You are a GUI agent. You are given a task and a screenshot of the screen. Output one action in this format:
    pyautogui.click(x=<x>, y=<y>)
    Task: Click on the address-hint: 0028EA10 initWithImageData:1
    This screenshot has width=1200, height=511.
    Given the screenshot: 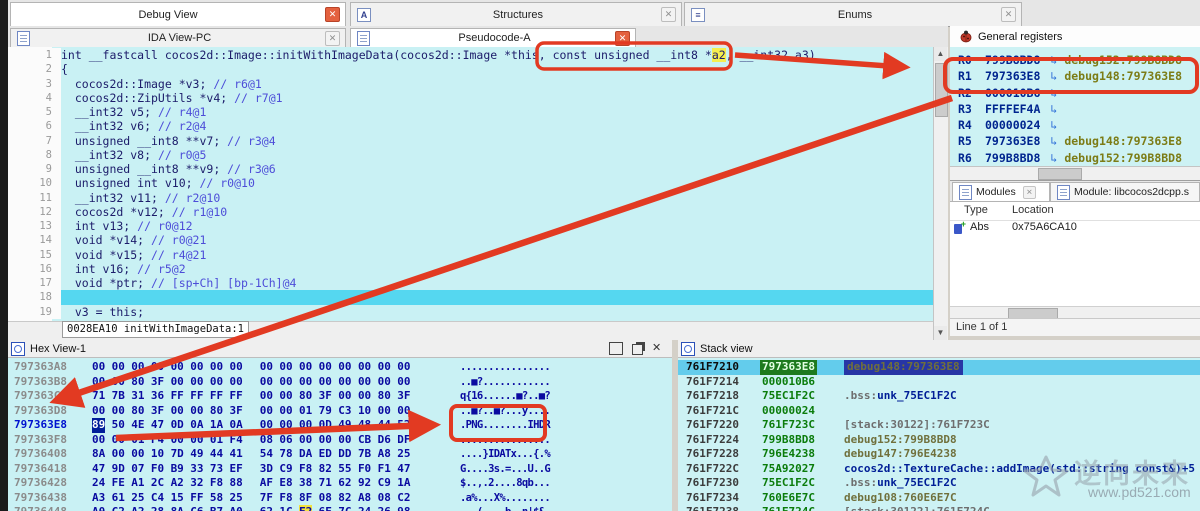 What is the action you would take?
    pyautogui.click(x=156, y=329)
    